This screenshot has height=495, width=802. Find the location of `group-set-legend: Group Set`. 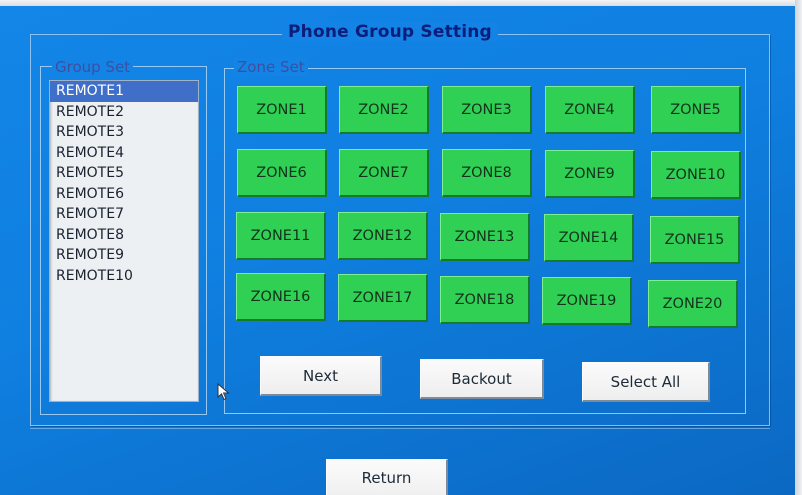

group-set-legend: Group Set is located at coordinates (93, 67).